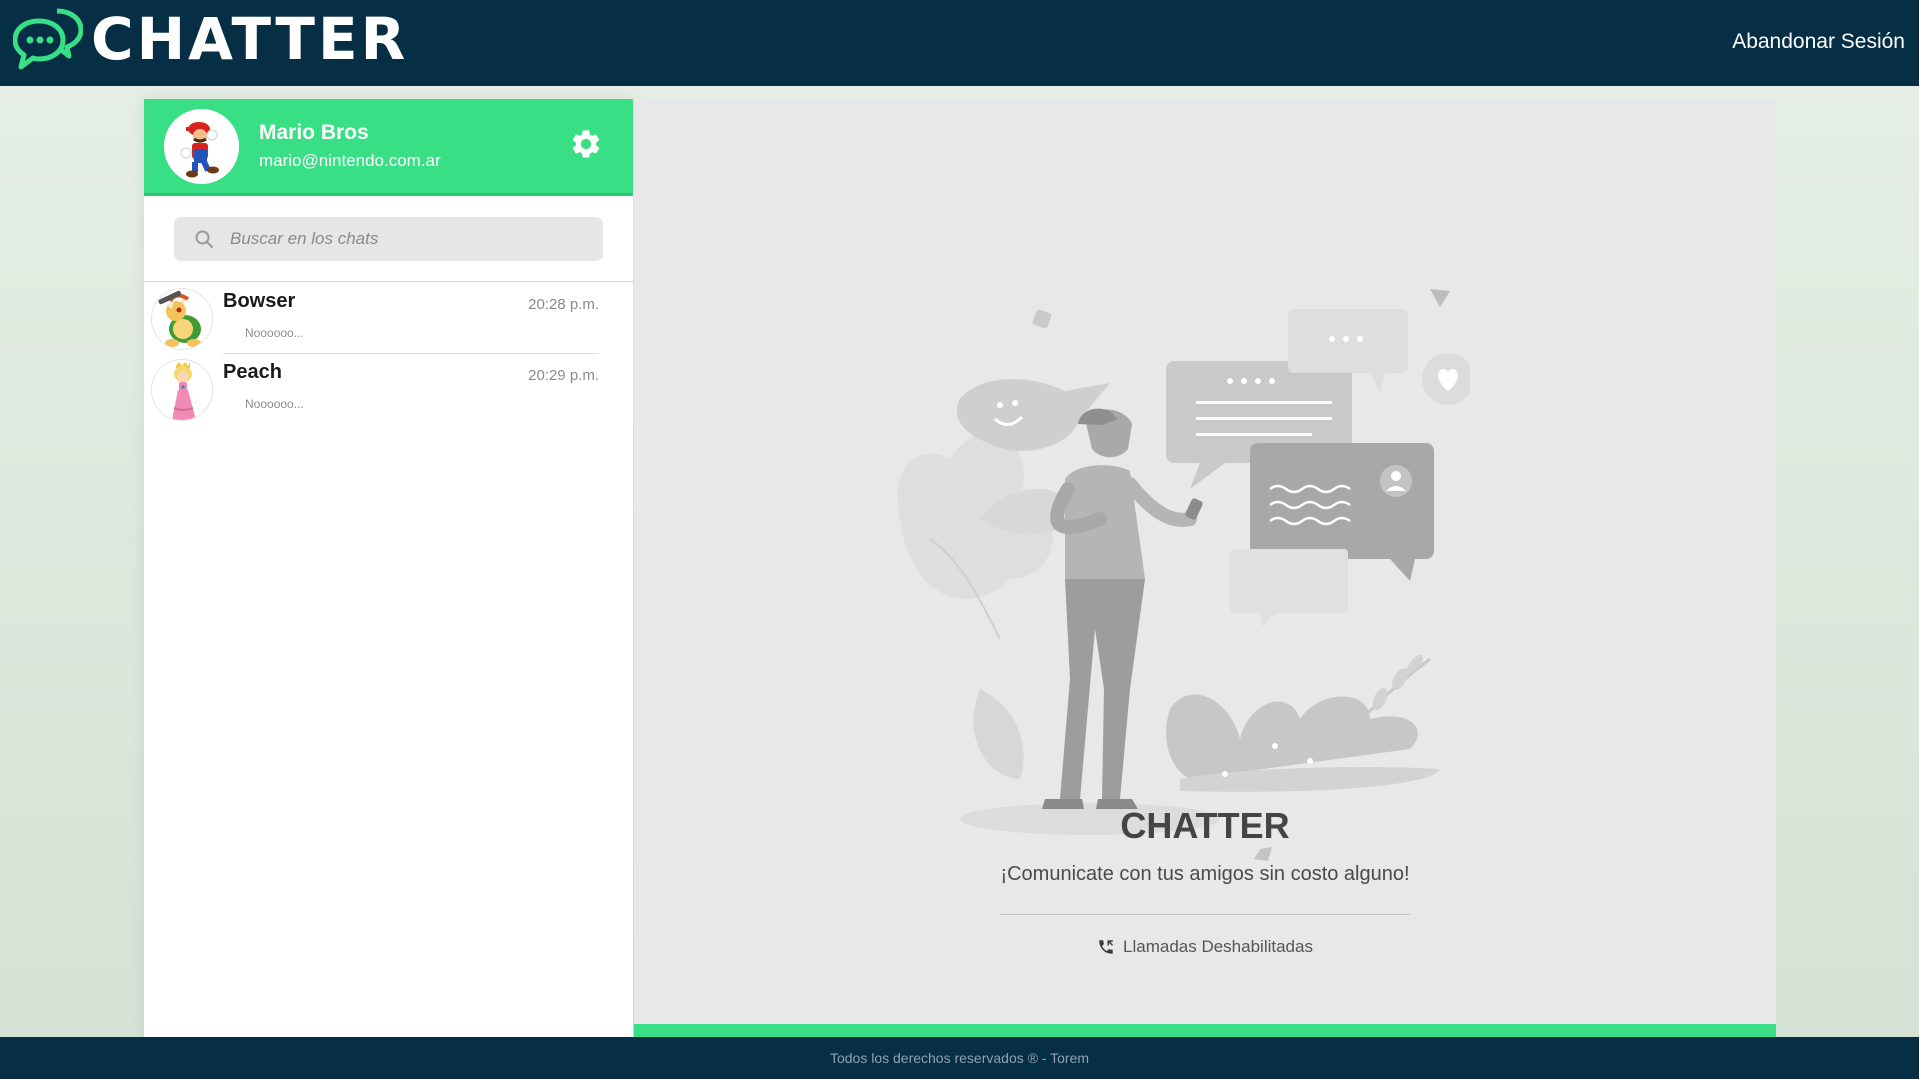 This screenshot has width=1919, height=1079. I want to click on mario-avatar-icon, so click(201, 146).